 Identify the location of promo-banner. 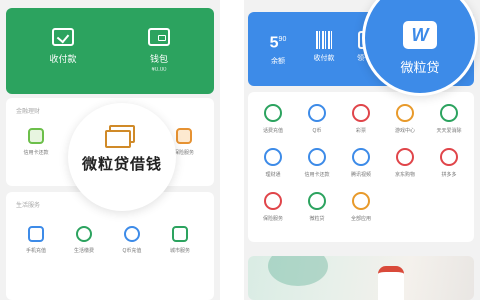
(361, 278).